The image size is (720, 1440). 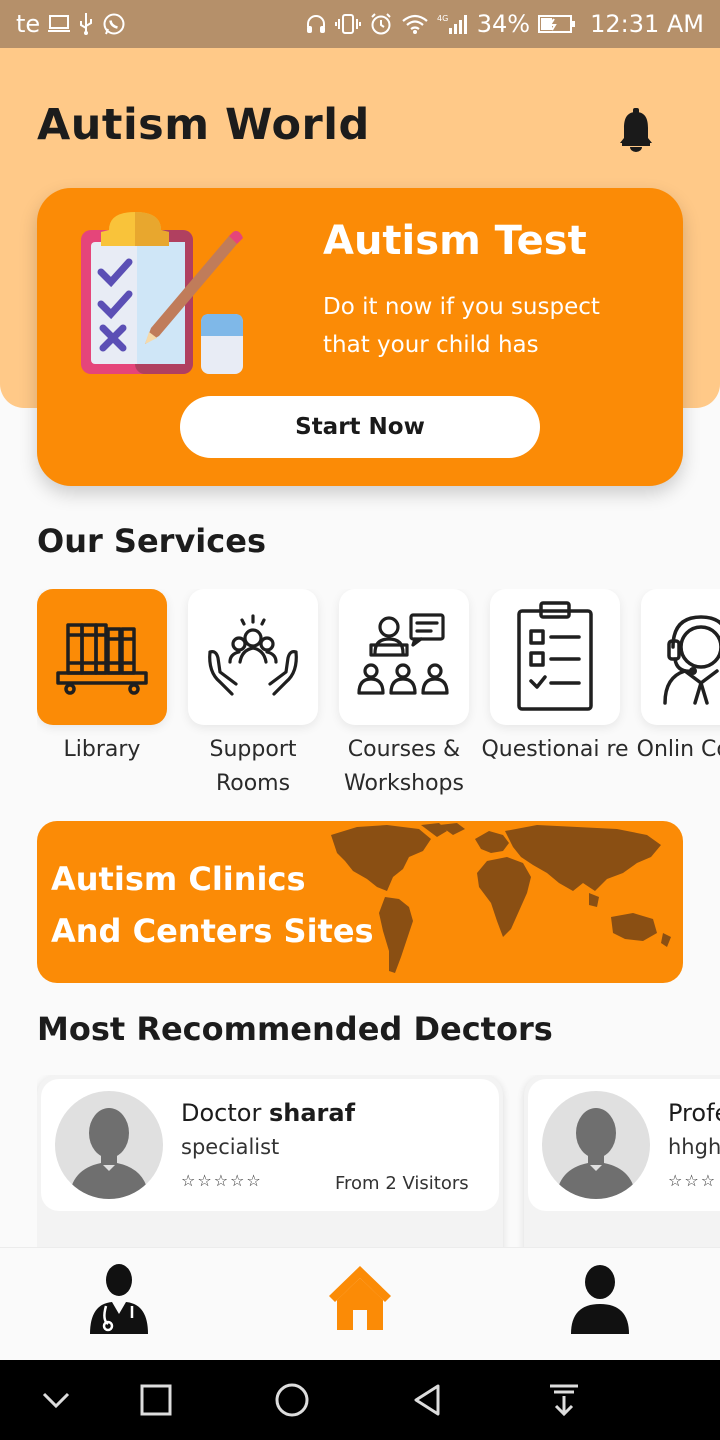 I want to click on recent-apps-icon, so click(x=156, y=1400).